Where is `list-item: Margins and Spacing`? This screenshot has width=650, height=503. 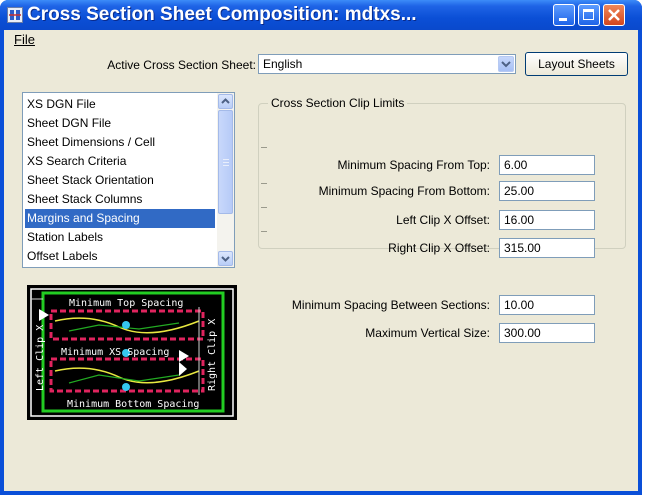
list-item: Margins and Spacing is located at coordinates (120, 218).